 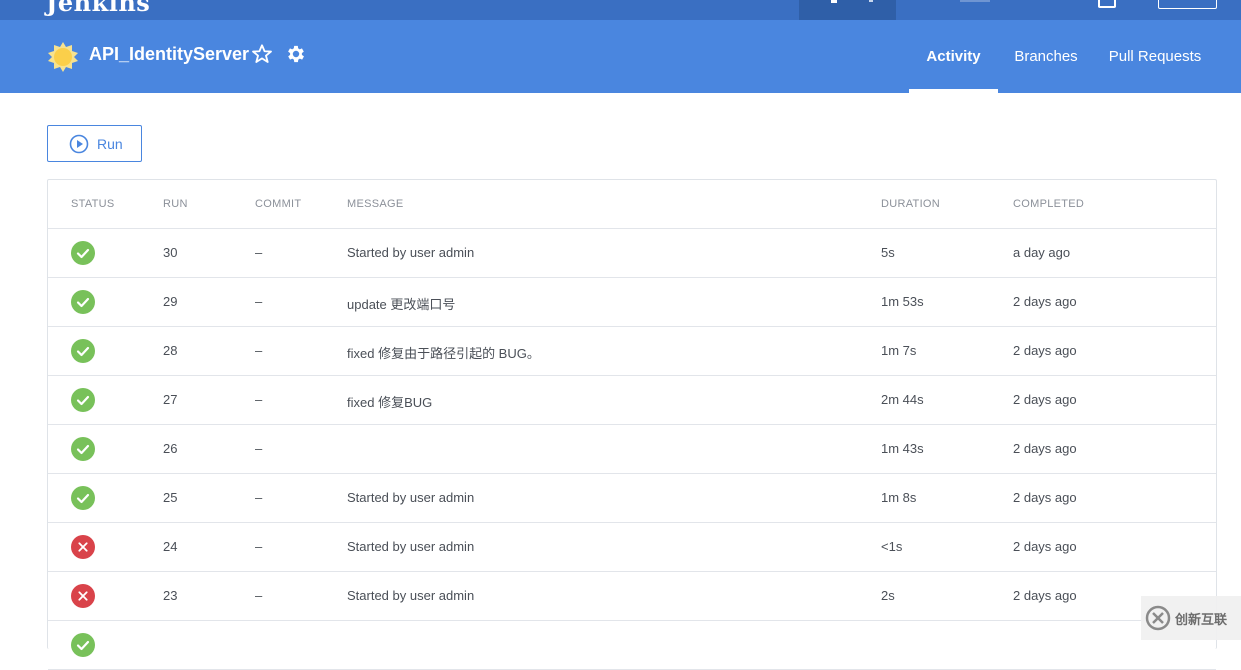 What do you see at coordinates (63, 57) in the screenshot?
I see `sun-icon` at bounding box center [63, 57].